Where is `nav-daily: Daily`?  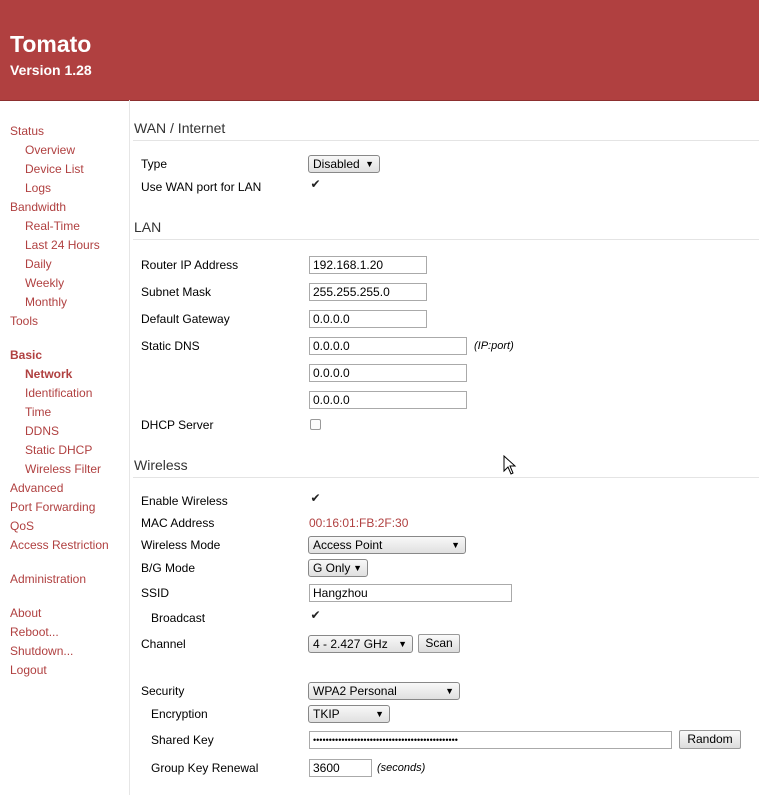
nav-daily: Daily is located at coordinates (38, 264).